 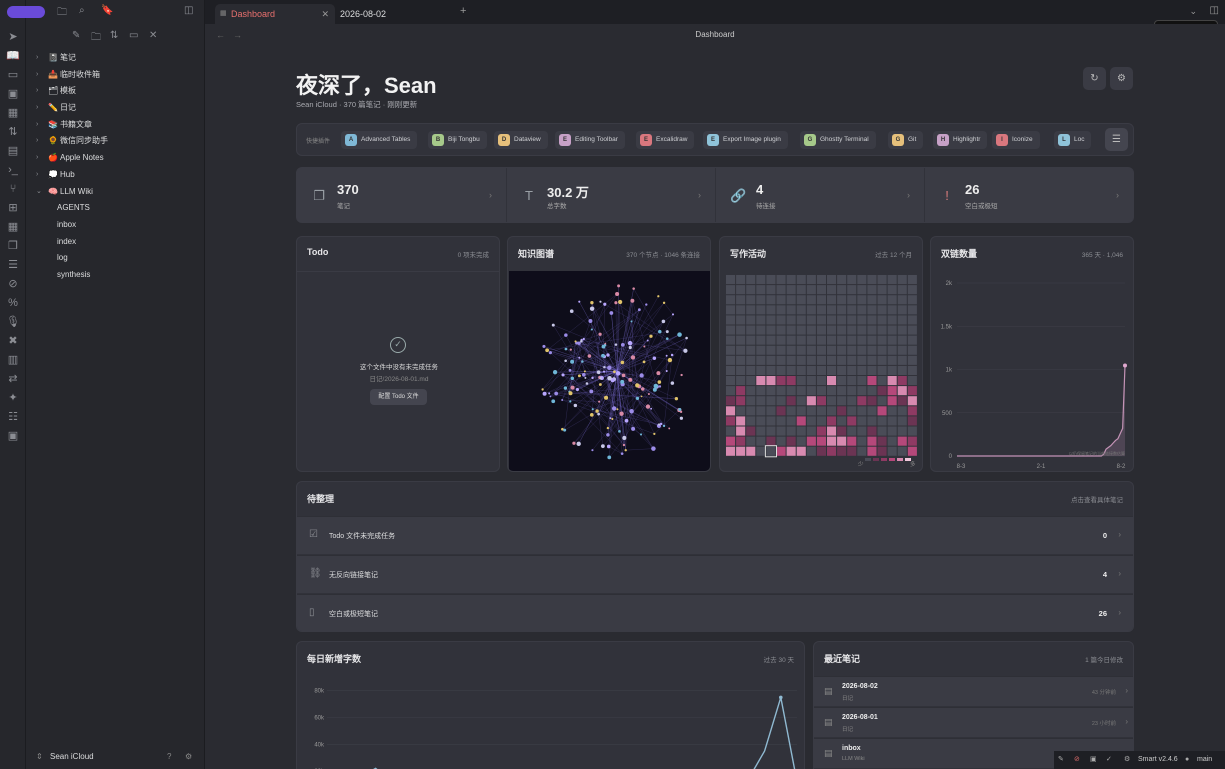 I want to click on settings-icon: ⚙, so click(x=188, y=757).